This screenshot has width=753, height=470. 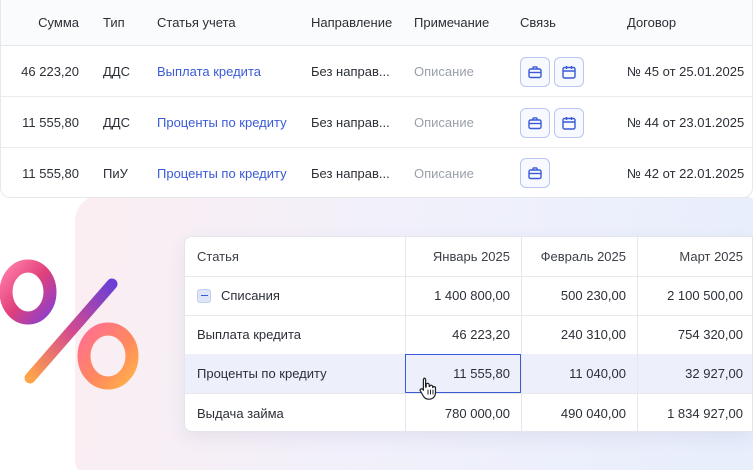 What do you see at coordinates (218, 256) in the screenshot?
I see `header-article: Статья` at bounding box center [218, 256].